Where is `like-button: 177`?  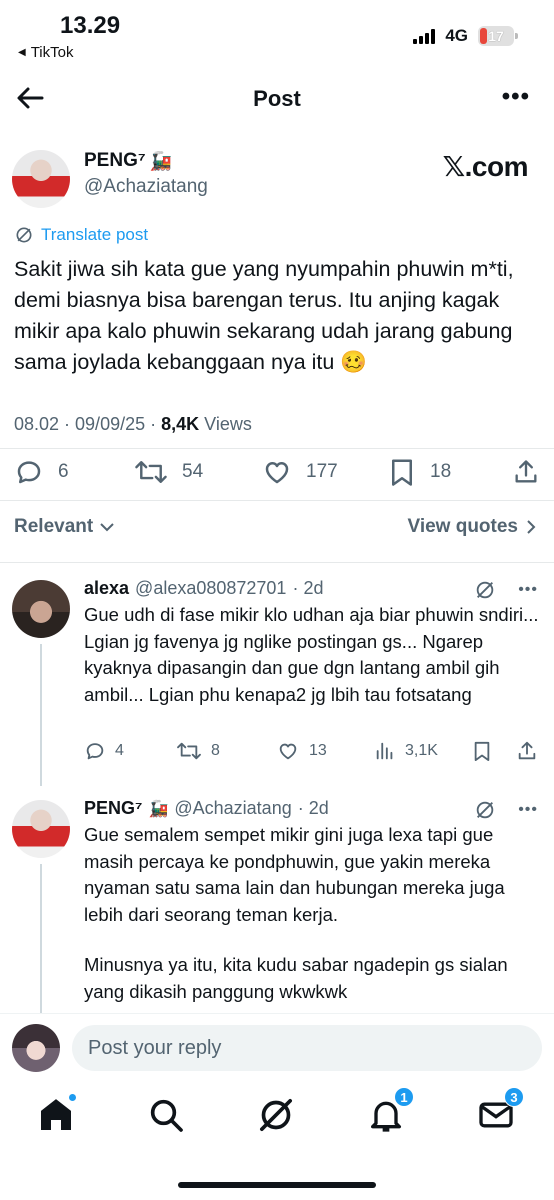
like-button: 177 is located at coordinates (300, 472).